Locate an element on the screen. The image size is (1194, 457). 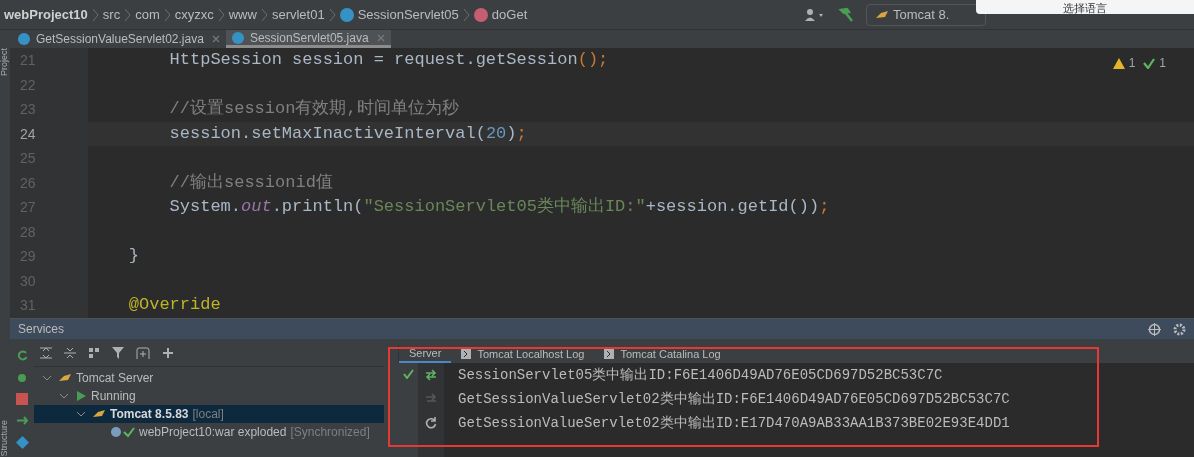
tree-row: Tomcat 8.5.83 [local] is located at coordinates (209, 414).